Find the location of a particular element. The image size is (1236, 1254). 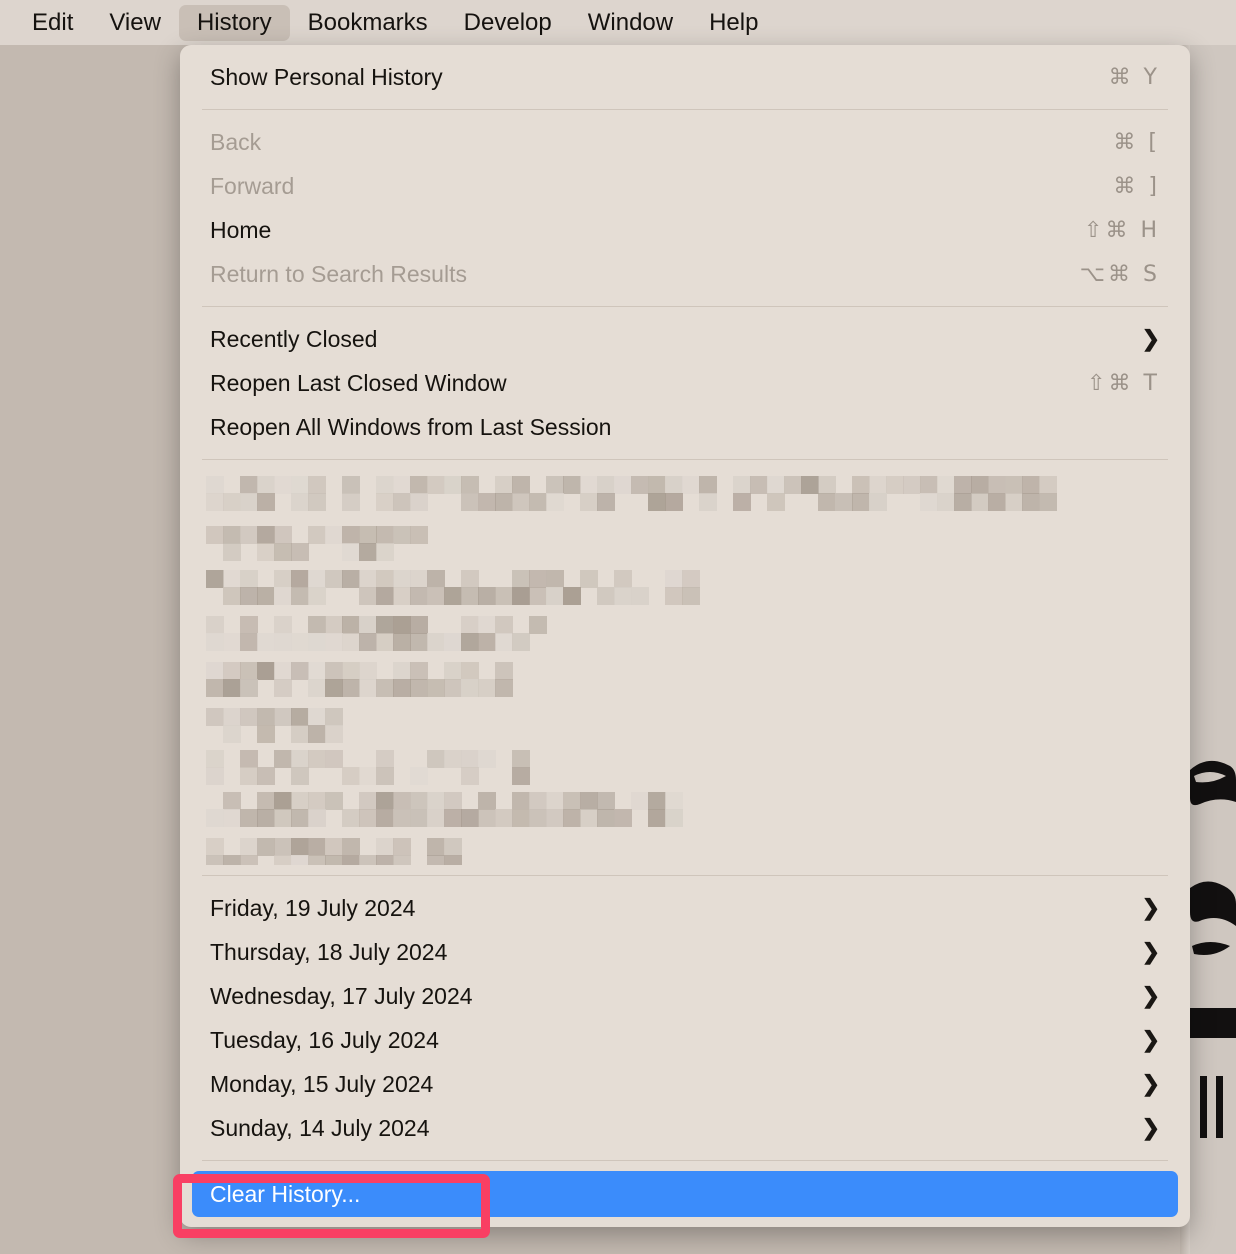

menu-item-label: Back is located at coordinates (236, 141).